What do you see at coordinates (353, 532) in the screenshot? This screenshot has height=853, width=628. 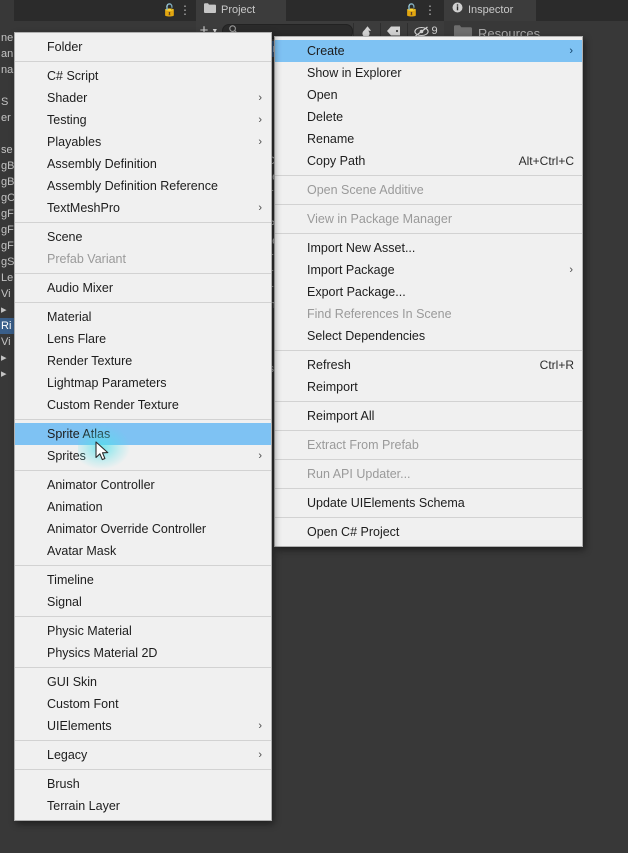 I see `menu-item-label: Open C# Project` at bounding box center [353, 532].